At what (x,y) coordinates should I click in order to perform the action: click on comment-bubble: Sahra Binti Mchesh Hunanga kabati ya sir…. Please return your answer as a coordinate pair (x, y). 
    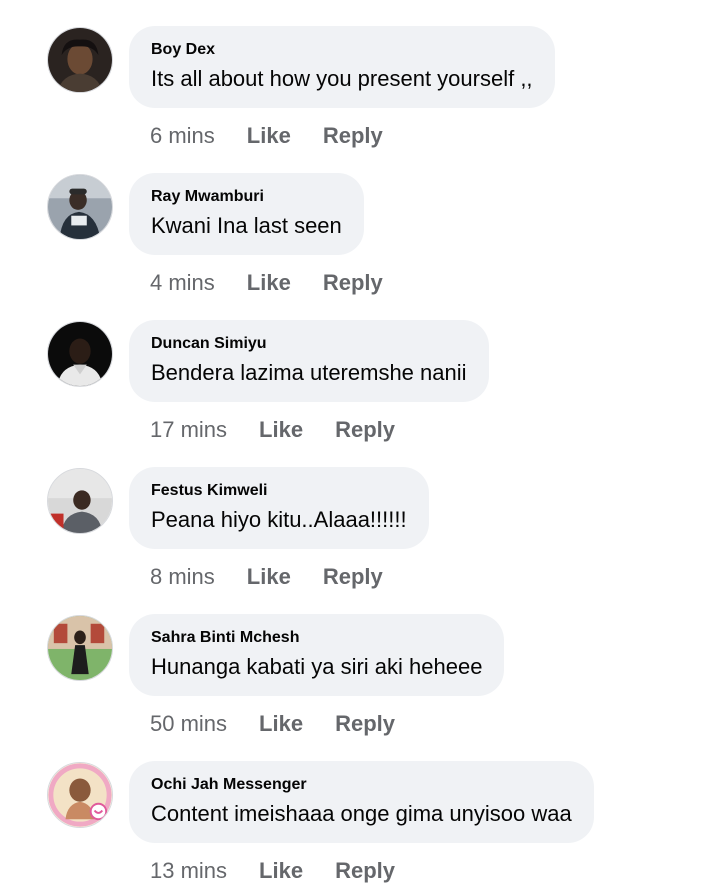
    Looking at the image, I should click on (317, 655).